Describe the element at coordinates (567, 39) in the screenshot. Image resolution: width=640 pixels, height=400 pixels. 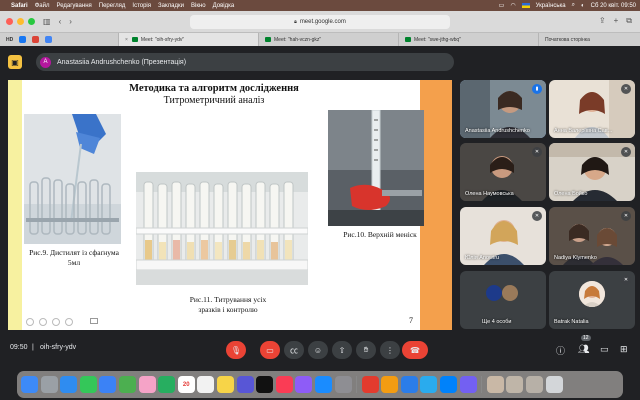
I see `tab-start-page: Початкова сторінка` at that location.